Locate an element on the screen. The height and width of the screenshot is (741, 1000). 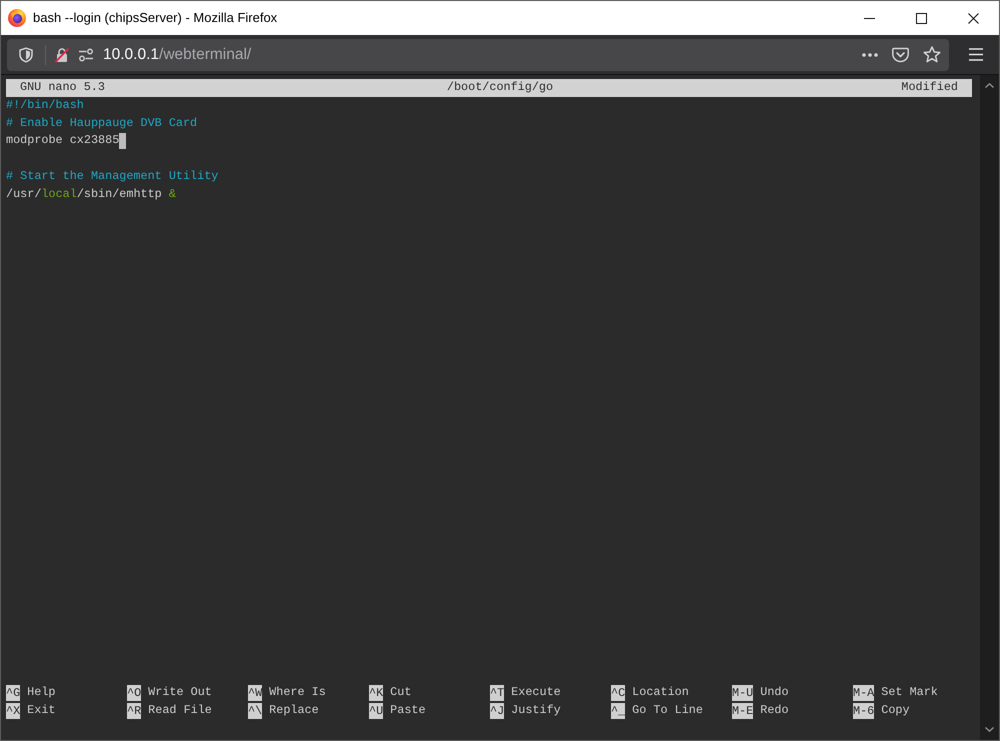
shortcut-key: ^X is located at coordinates (13, 711).